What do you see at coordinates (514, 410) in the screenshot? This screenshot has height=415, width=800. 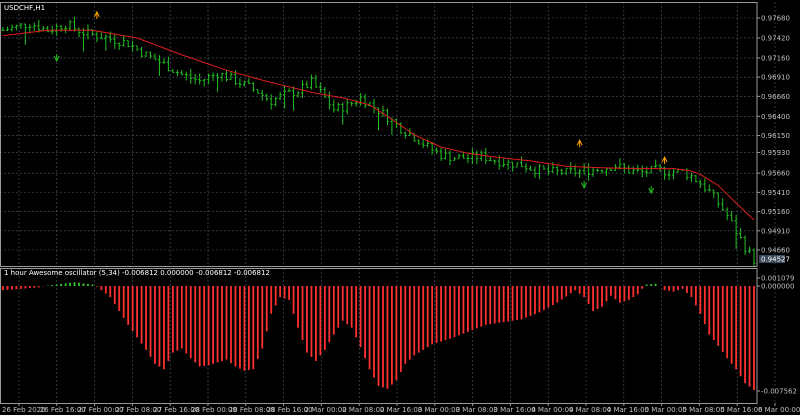 I see `time-tick-label: 3 Mar 16:00` at bounding box center [514, 410].